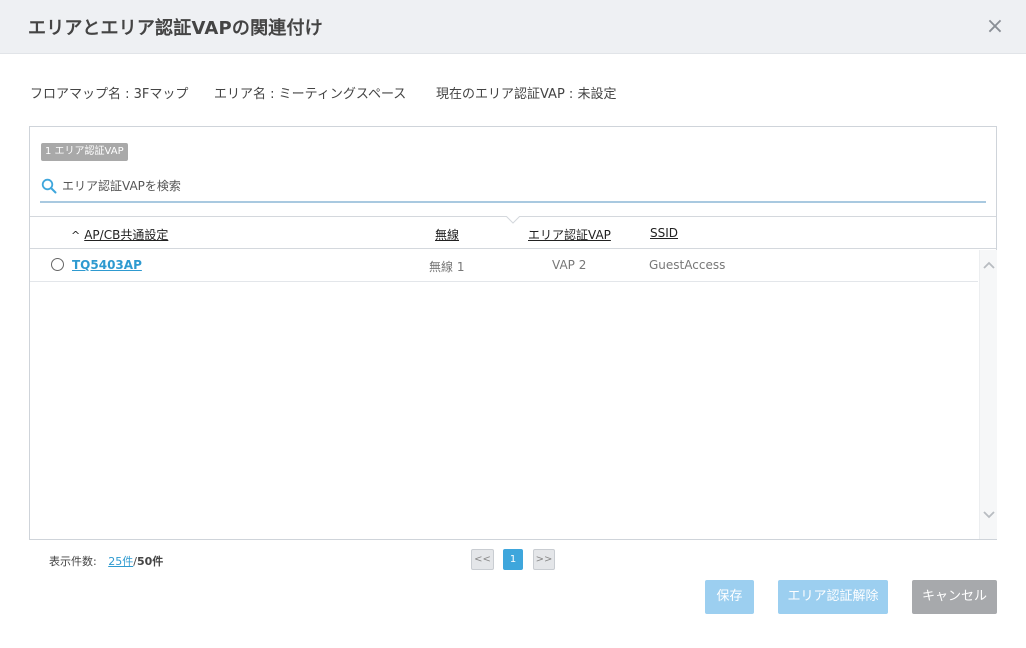  Describe the element at coordinates (126, 235) in the screenshot. I see `column-header-ap-cb-label: AP/CB共通設定` at that location.